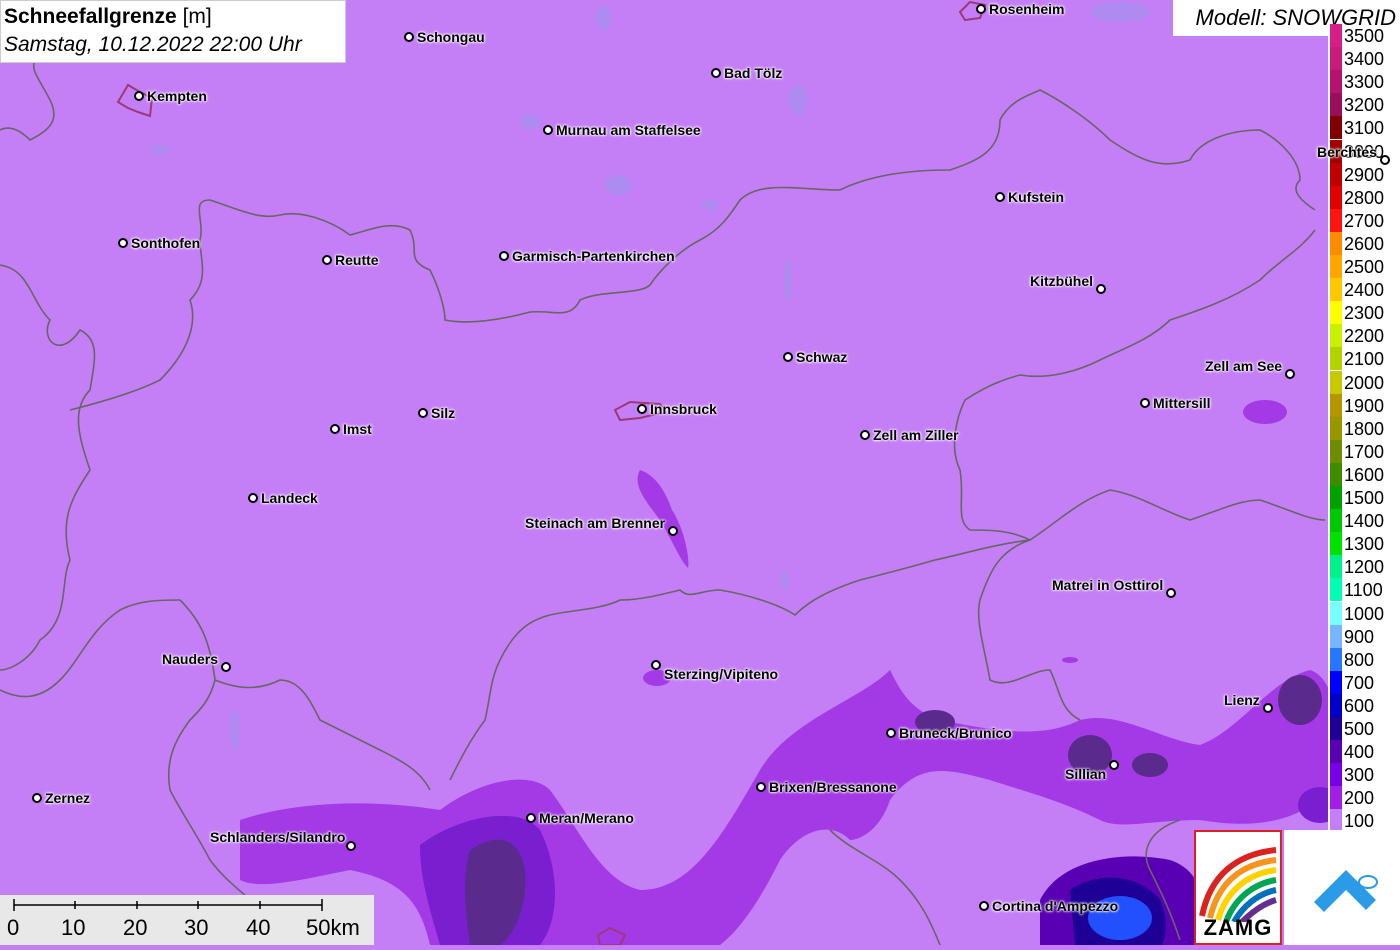  Describe the element at coordinates (1086, 774) in the screenshot. I see `town-label: Sillian` at that location.